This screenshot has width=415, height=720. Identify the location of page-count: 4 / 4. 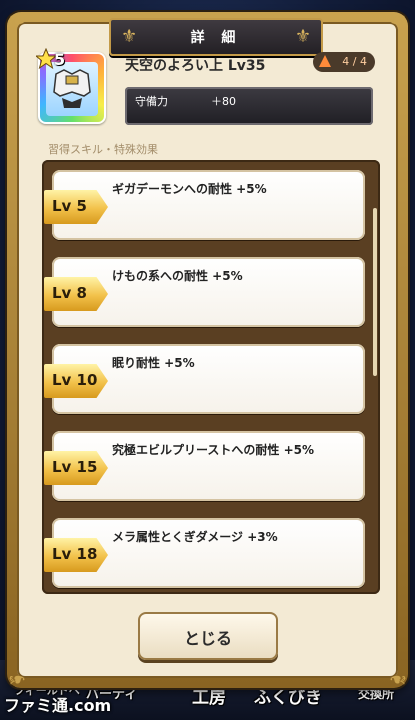
(354, 61).